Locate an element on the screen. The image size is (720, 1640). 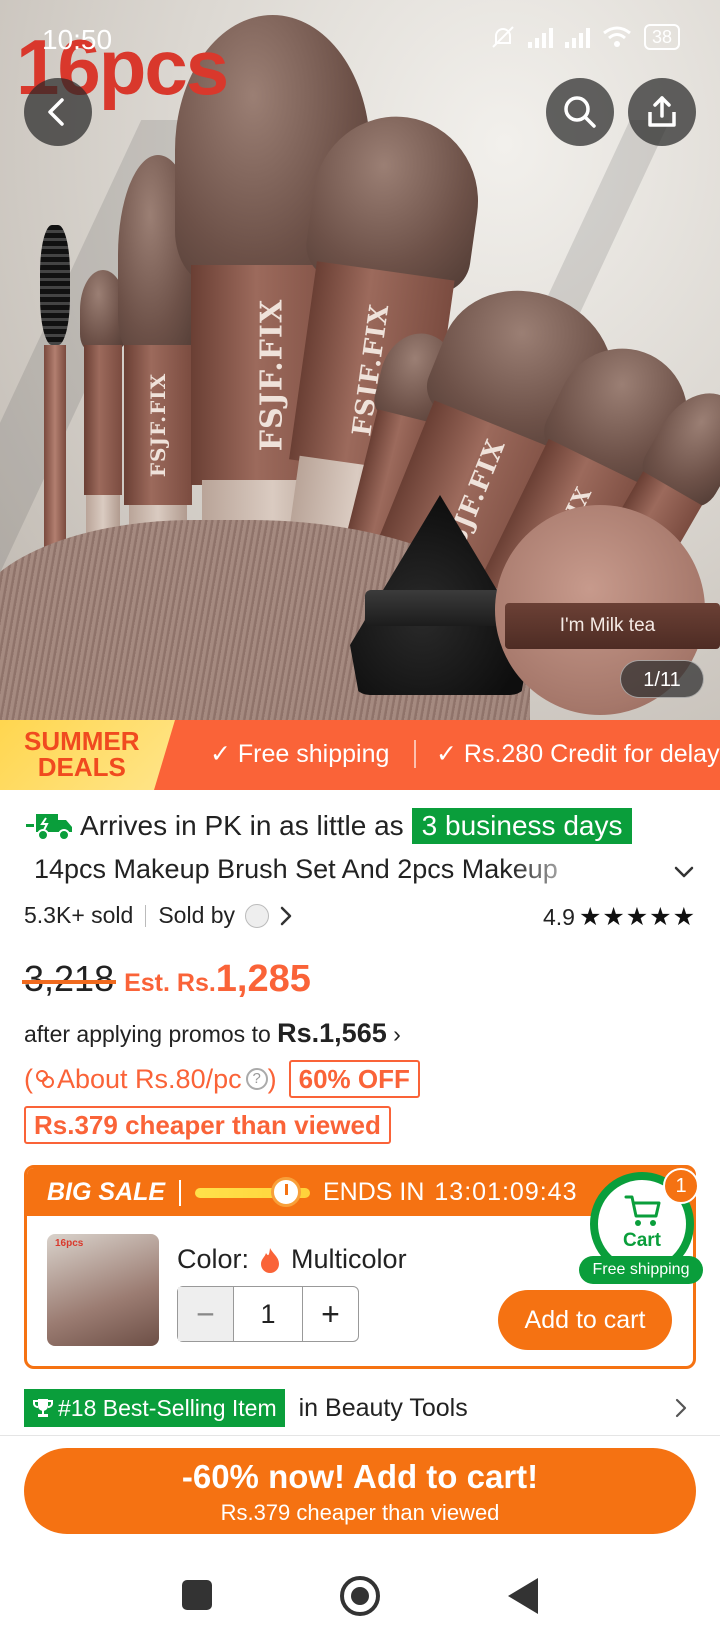
chevron-down-icon is located at coordinates (684, 872).